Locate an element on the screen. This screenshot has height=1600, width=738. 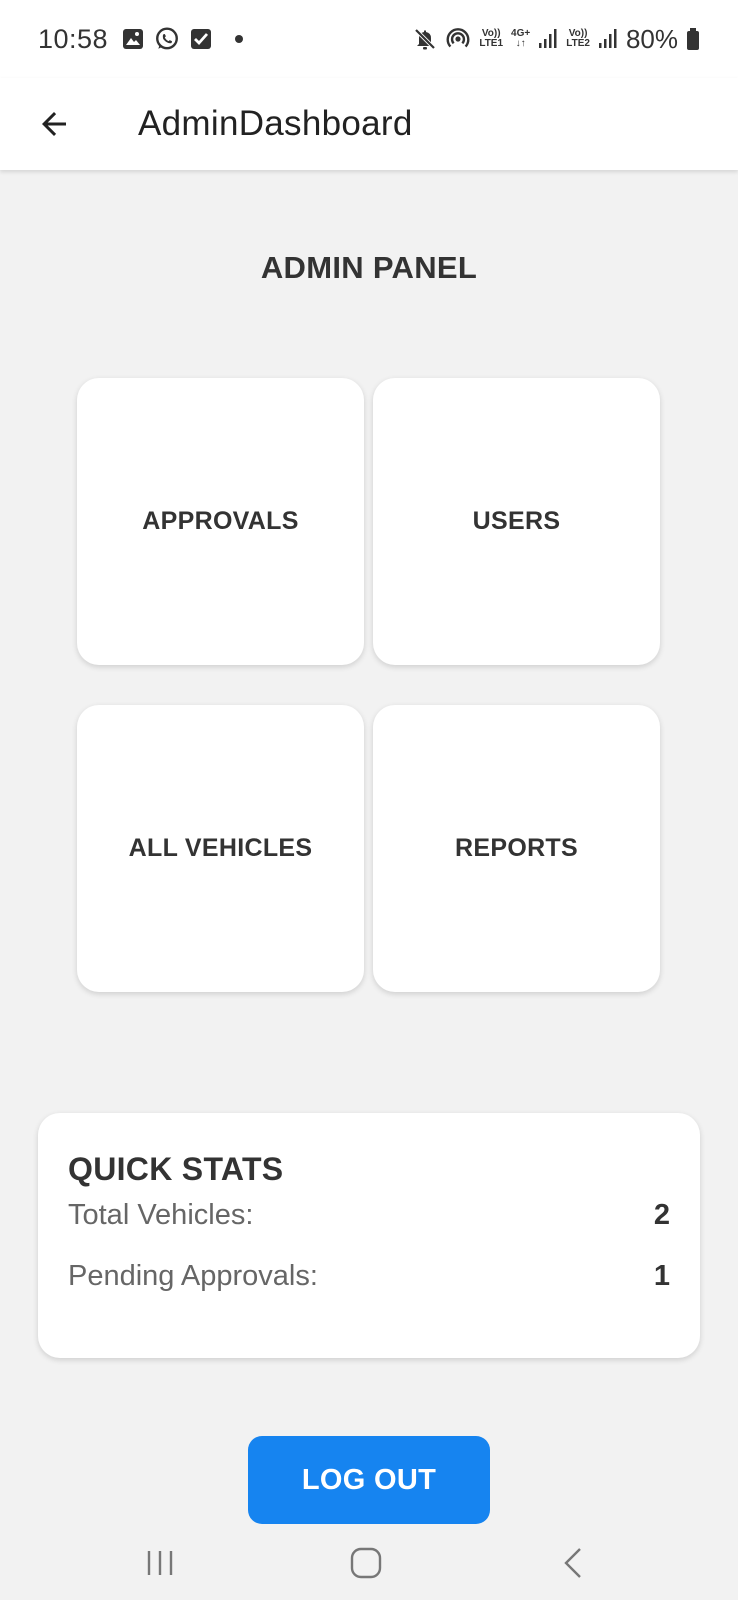
logout-button: LOG OUT is located at coordinates (369, 1480).